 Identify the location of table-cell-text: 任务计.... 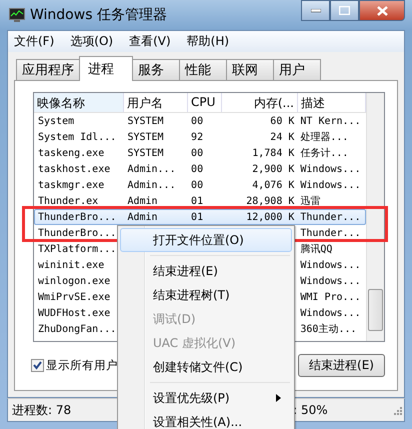
(324, 153).